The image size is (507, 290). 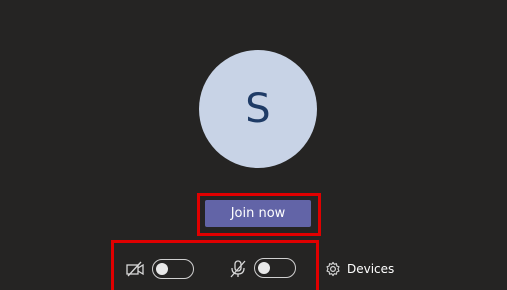 I want to click on devices-button: Devices, so click(x=359, y=269).